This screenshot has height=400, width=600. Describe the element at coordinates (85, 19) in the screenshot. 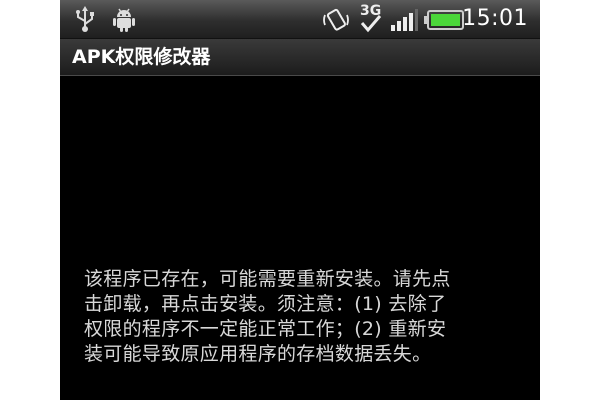

I see `usb-icon` at that location.